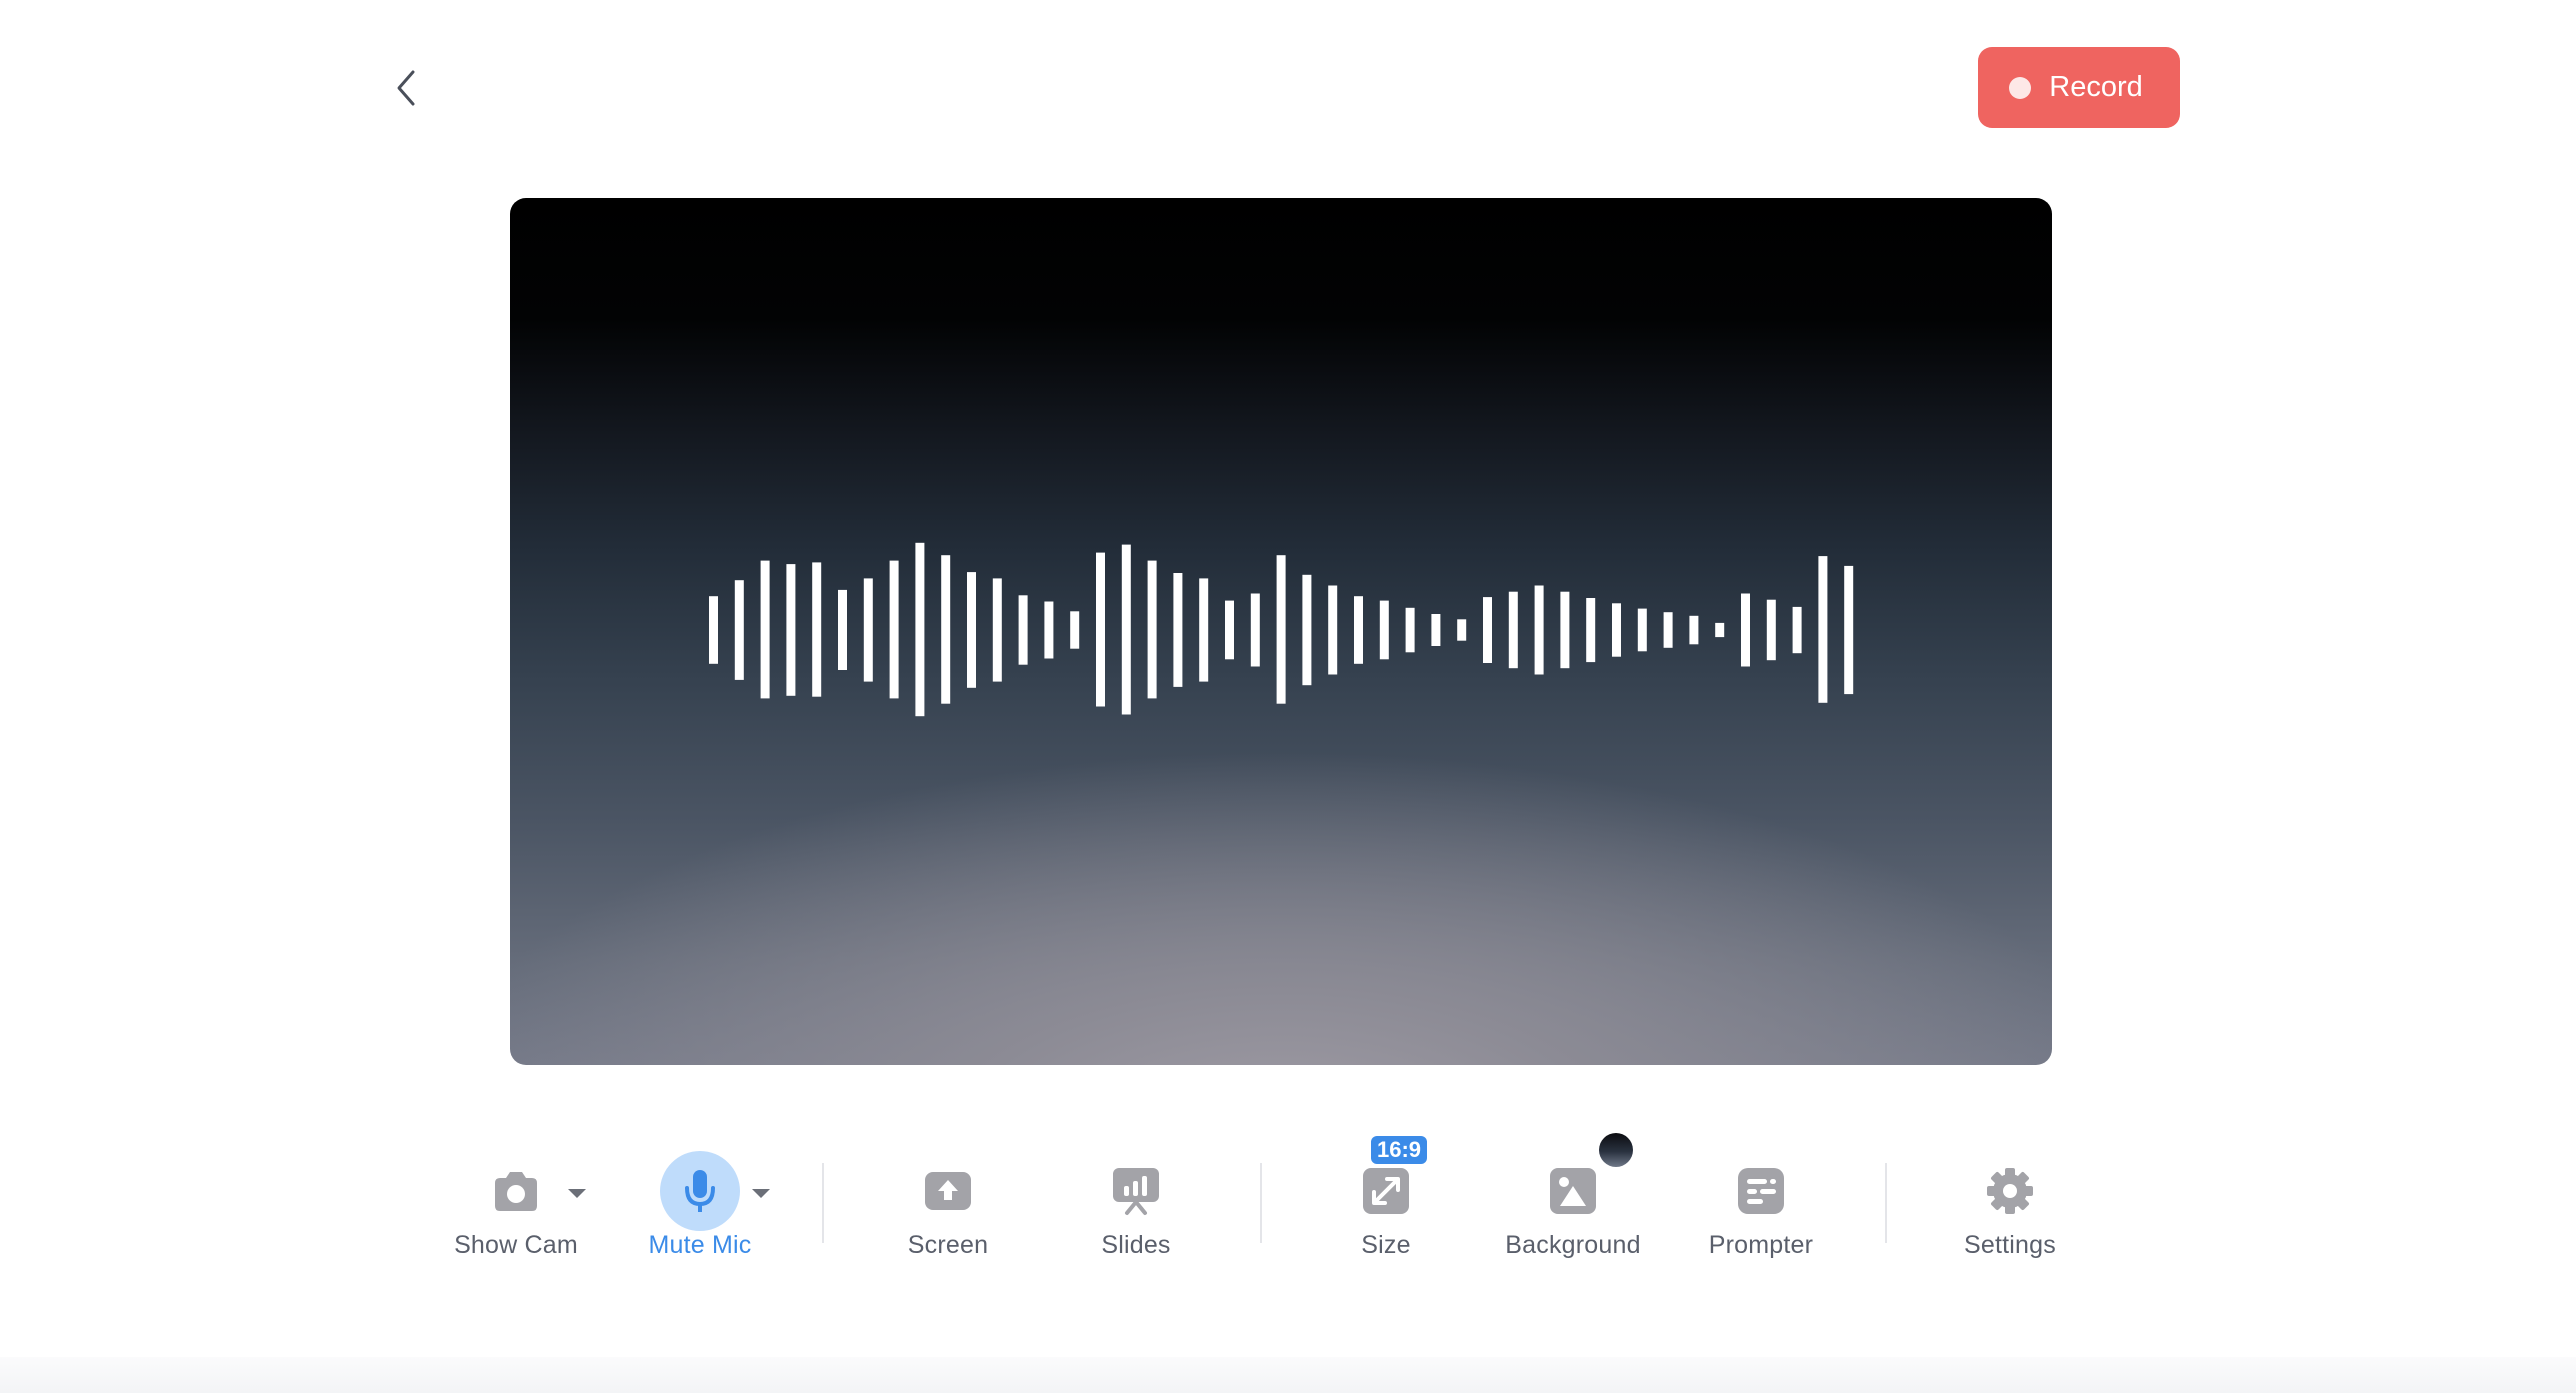  Describe the element at coordinates (1386, 1191) in the screenshot. I see `resize-icon` at that location.